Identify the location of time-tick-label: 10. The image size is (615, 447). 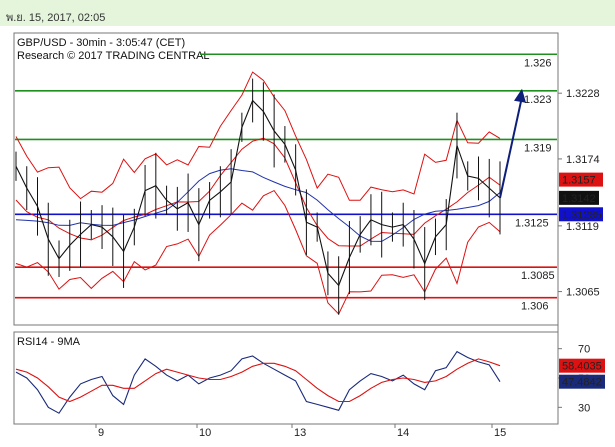
(205, 433).